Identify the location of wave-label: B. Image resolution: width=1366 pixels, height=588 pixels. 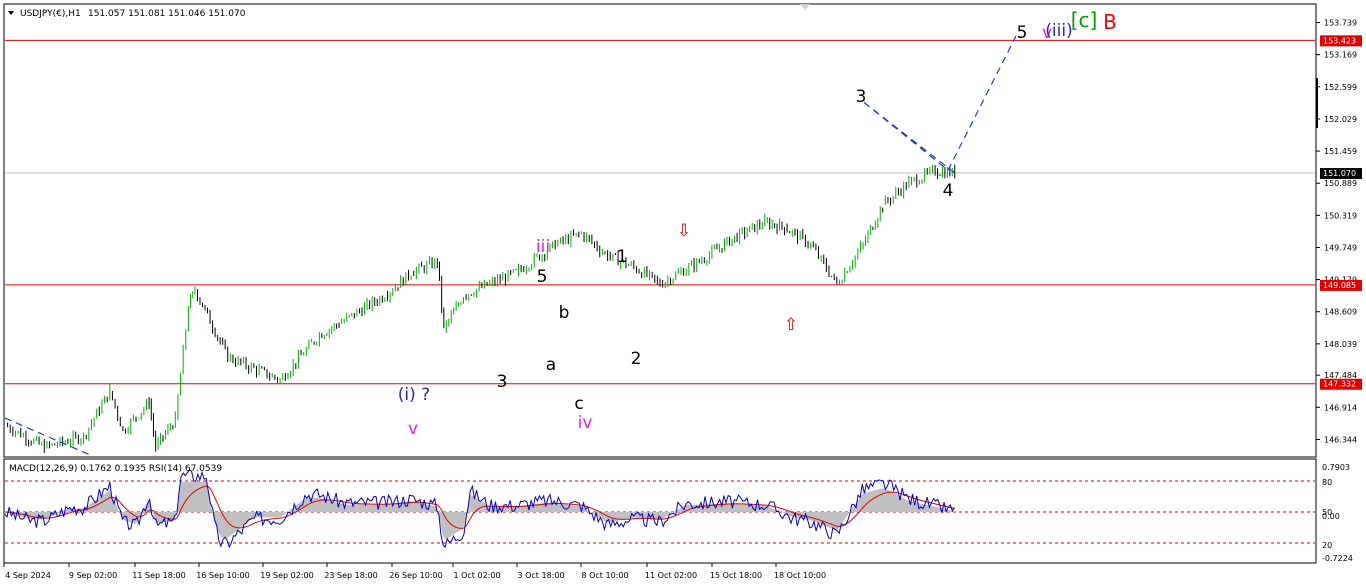
(1110, 22).